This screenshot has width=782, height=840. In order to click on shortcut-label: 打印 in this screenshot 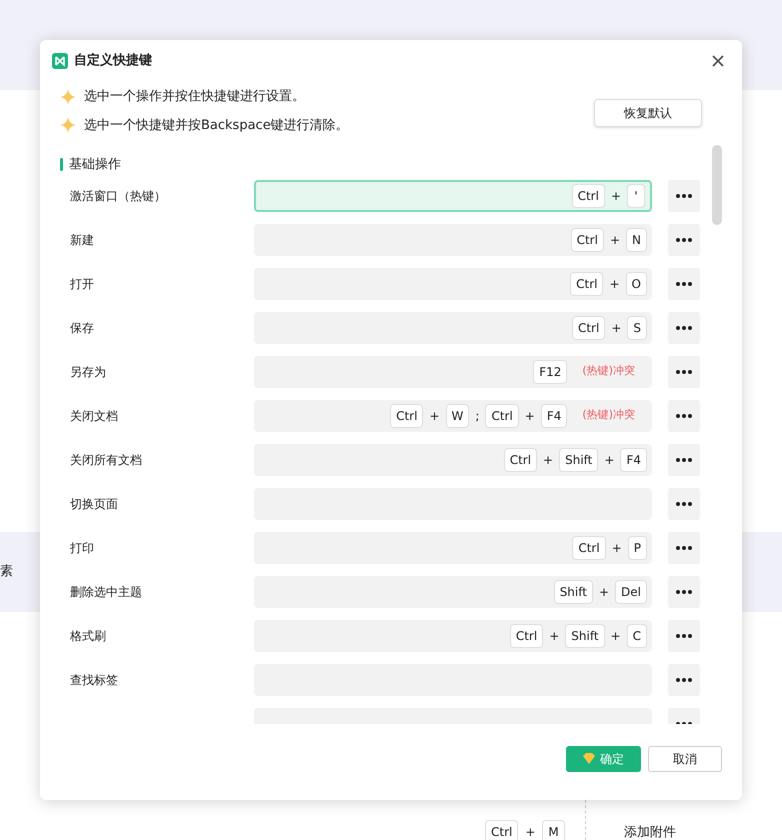, I will do `click(82, 548)`.